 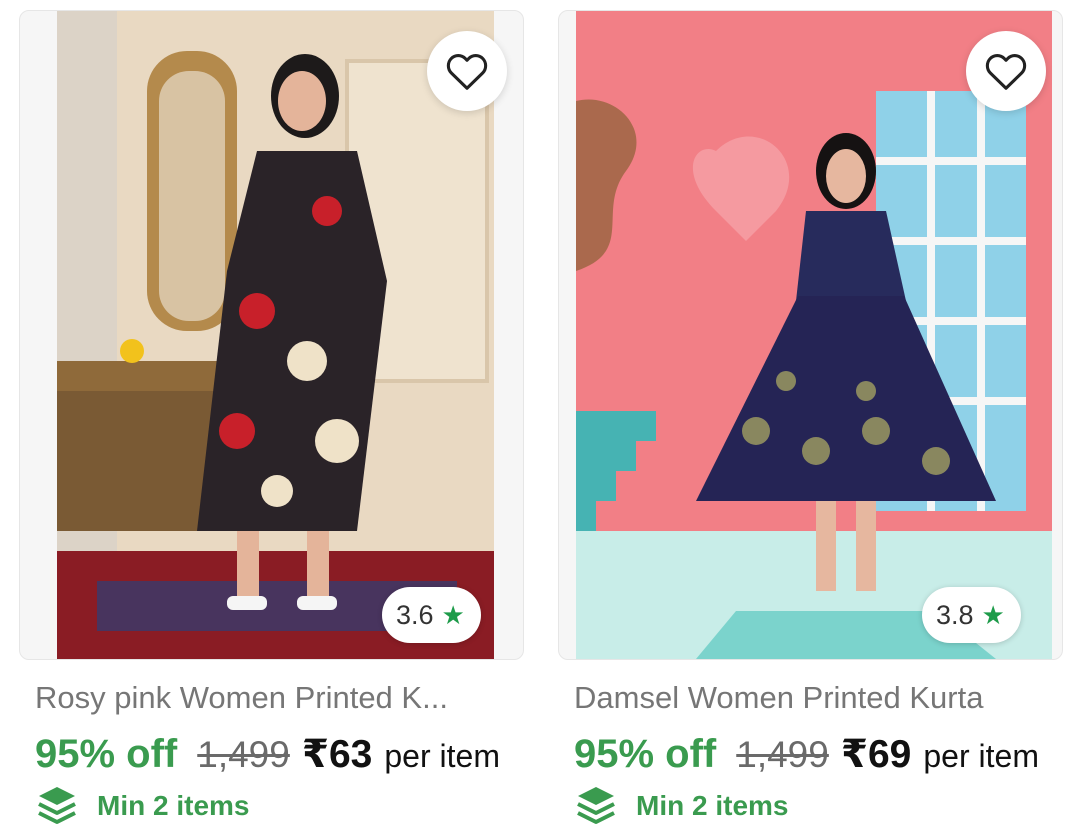 I want to click on price-row: 95% off 1,499 ₹69 per item, so click(x=806, y=754).